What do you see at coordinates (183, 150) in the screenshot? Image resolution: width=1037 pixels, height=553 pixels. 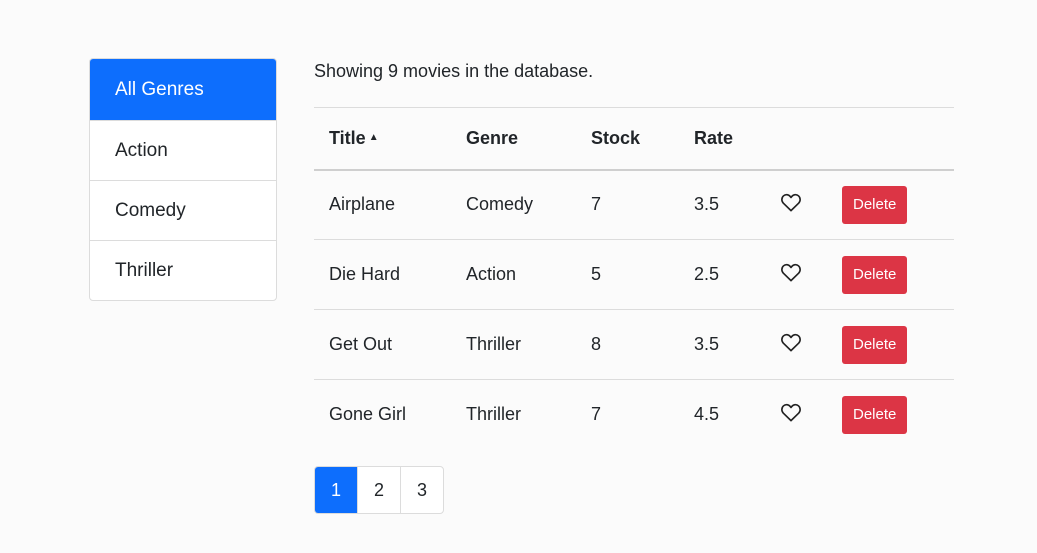 I see `genre-item-action: Action` at bounding box center [183, 150].